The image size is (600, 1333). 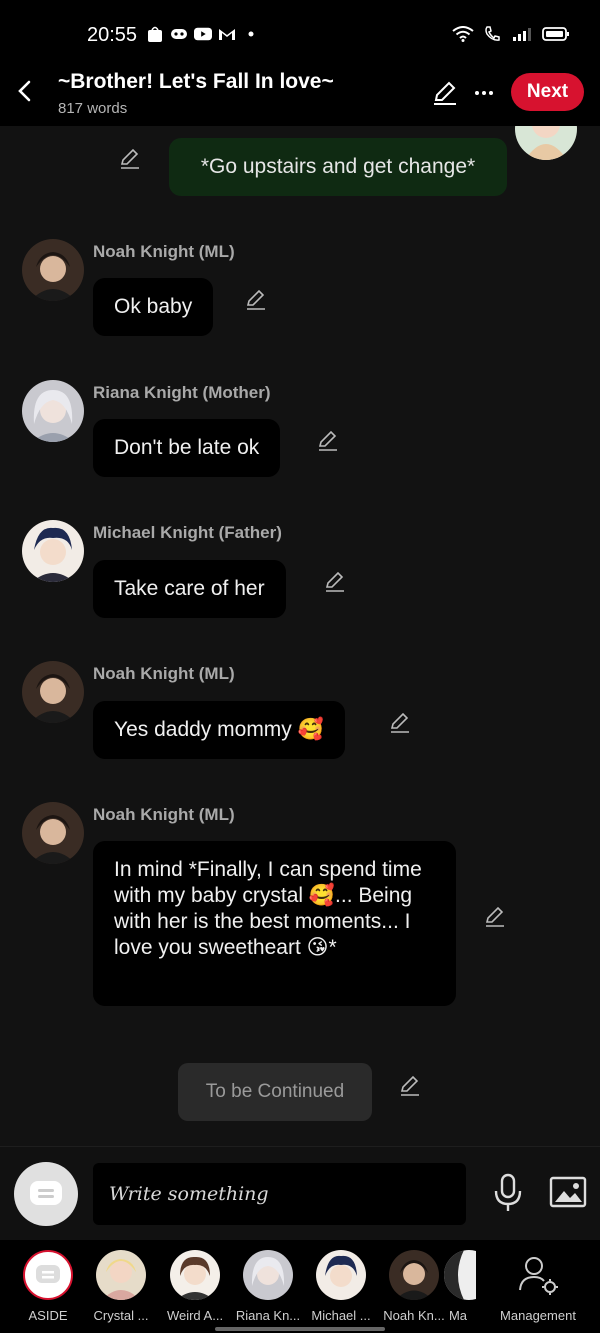 What do you see at coordinates (484, 93) in the screenshot?
I see `more-options-icon` at bounding box center [484, 93].